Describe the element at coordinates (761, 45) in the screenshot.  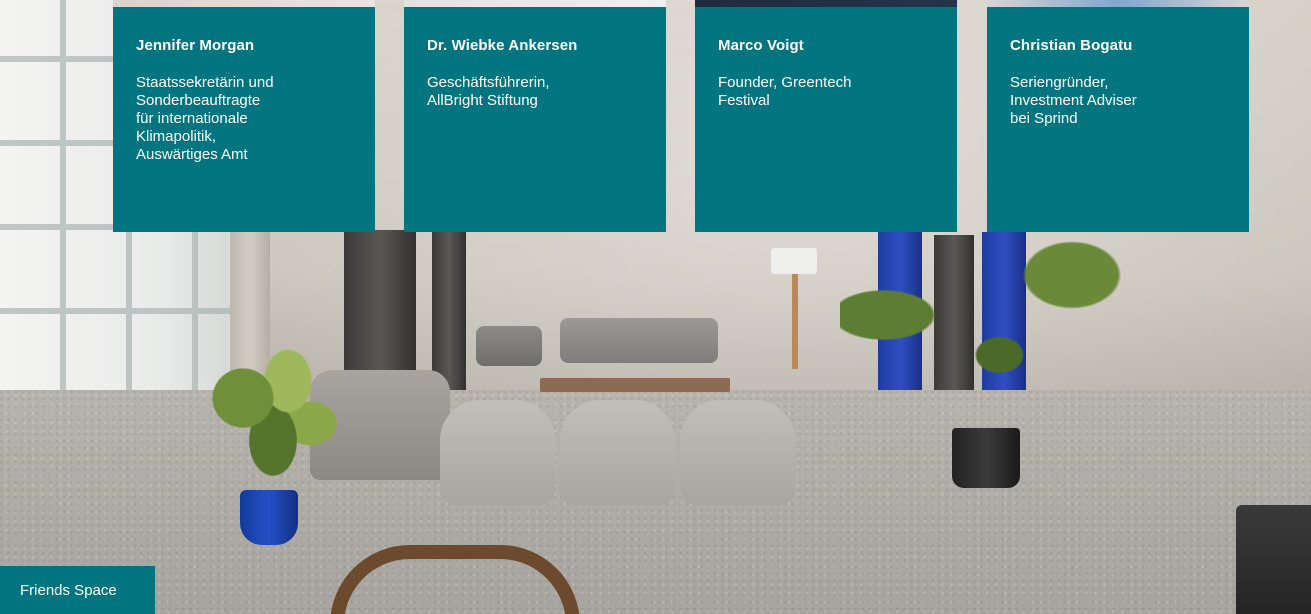
I see `speaker-name: Marco Voigt` at that location.